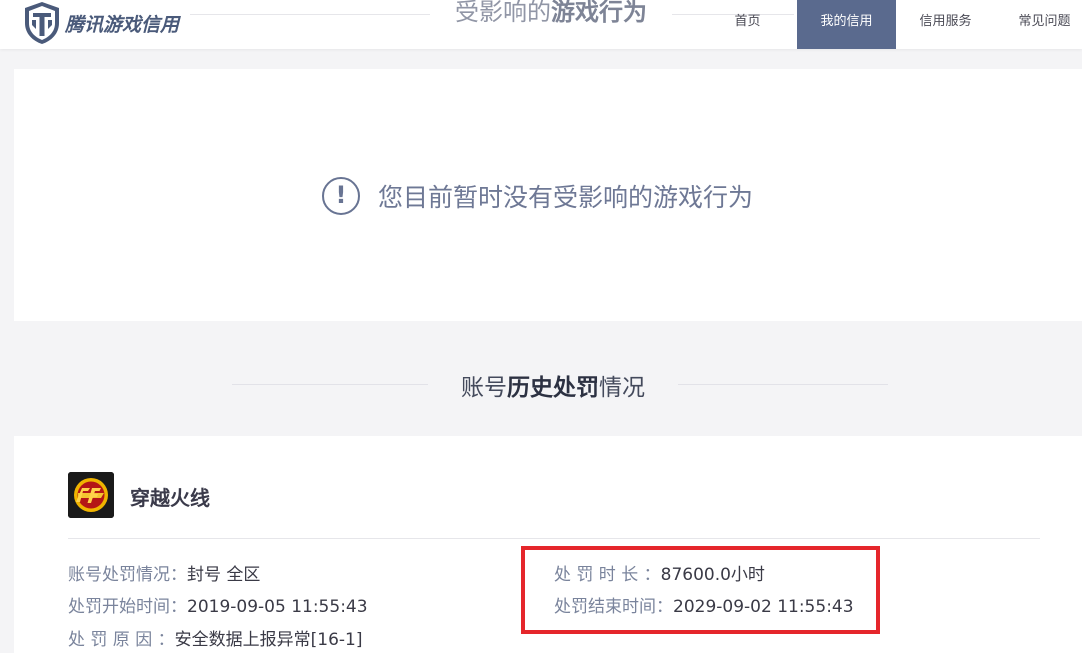  I want to click on start-time-label: 处罚开始时间：, so click(127, 607).